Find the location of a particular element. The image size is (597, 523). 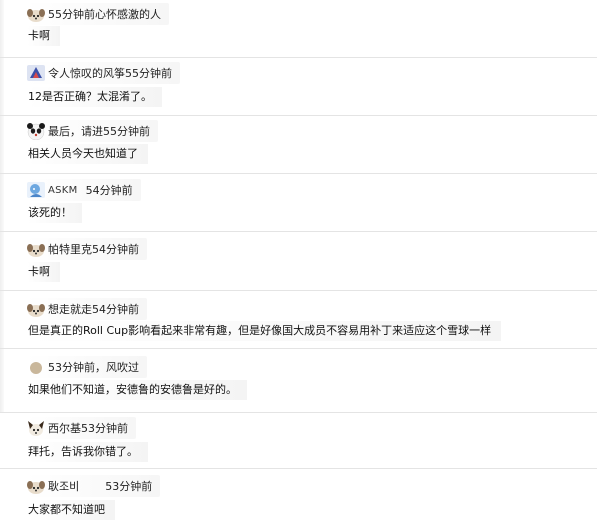

comment-header: 53分钟前，风吹过 is located at coordinates (86, 367).